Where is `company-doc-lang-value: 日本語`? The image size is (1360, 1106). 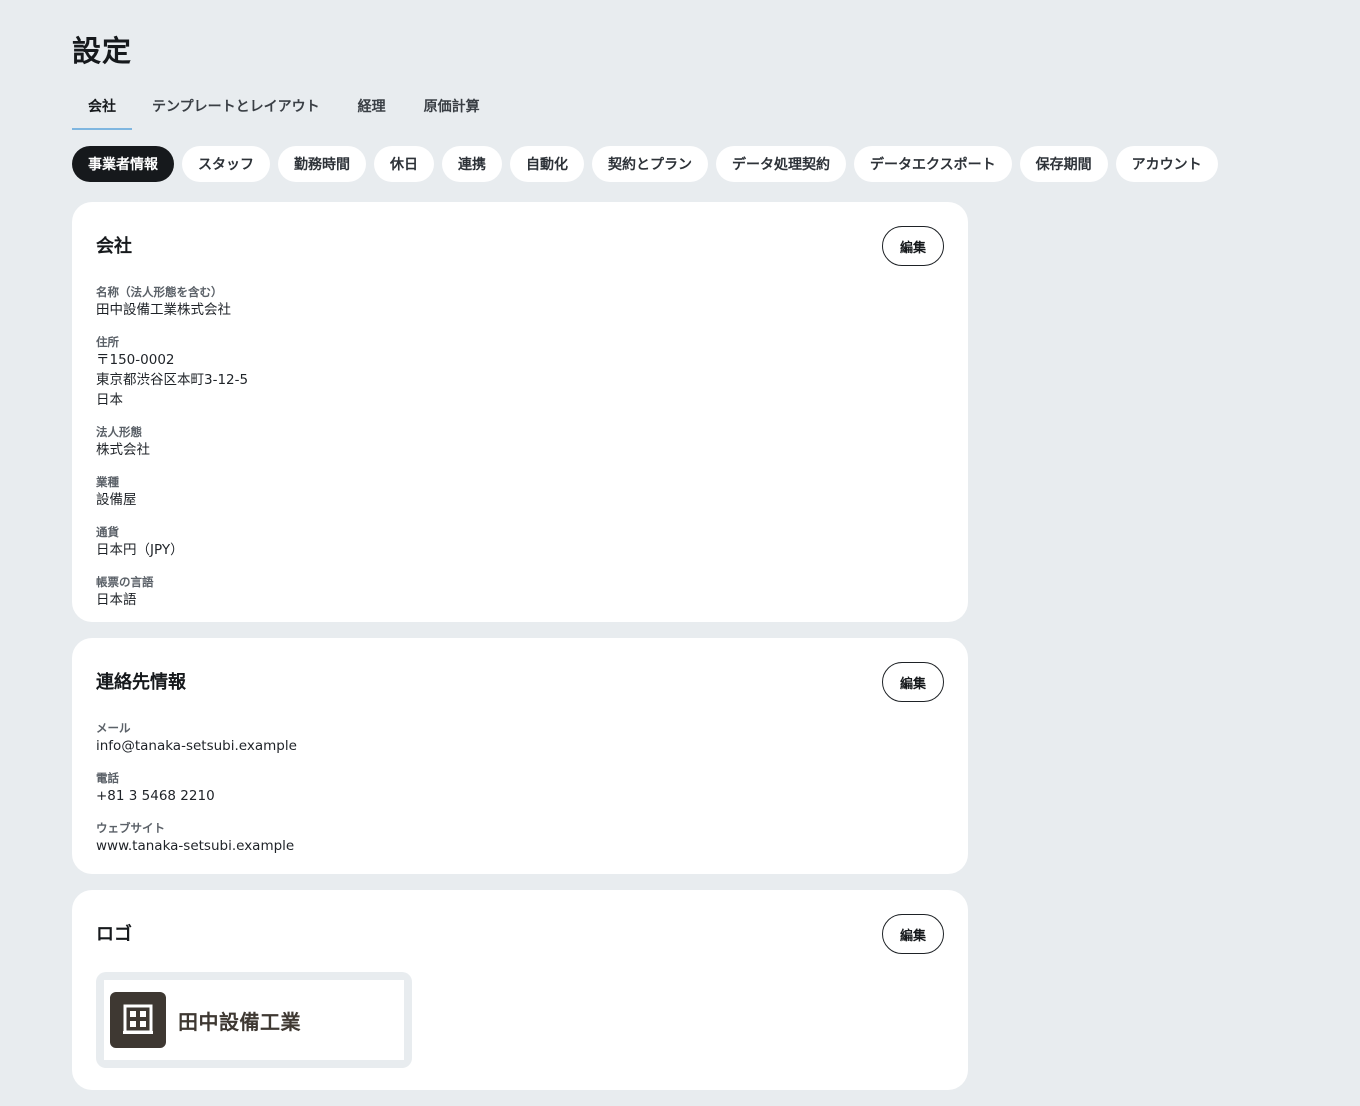 company-doc-lang-value: 日本語 is located at coordinates (116, 600).